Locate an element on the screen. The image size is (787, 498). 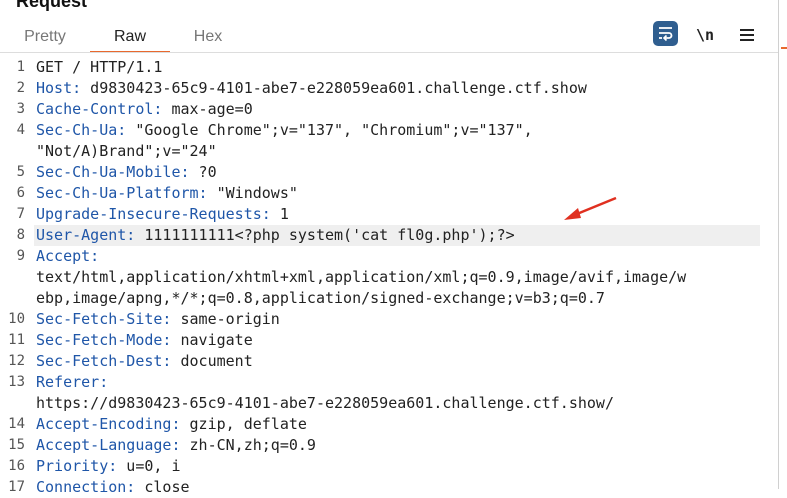
request-line: 5 Sec-Ch-Ua-Mobile: ?0 is located at coordinates (389, 172).